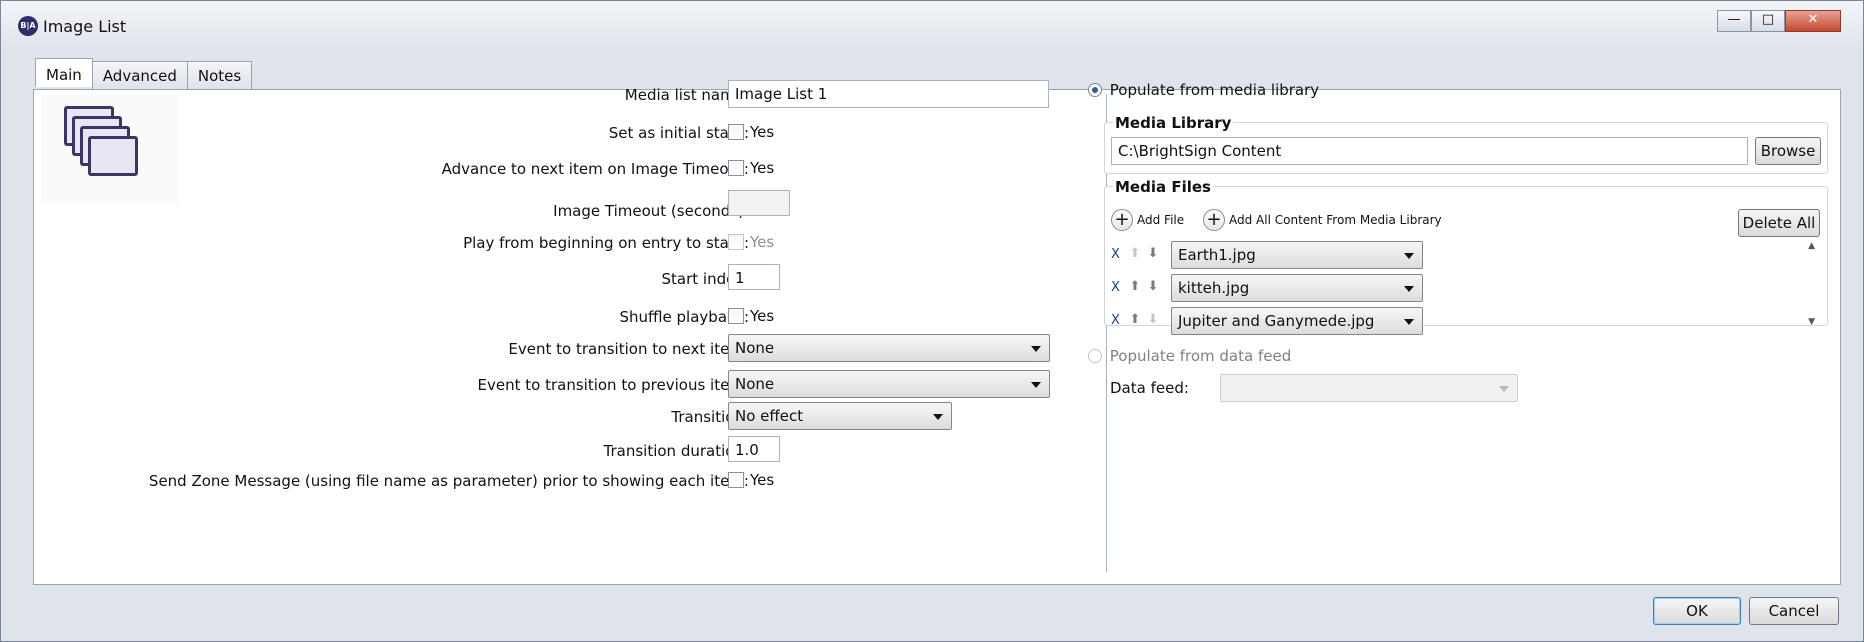 The image size is (1864, 642). Describe the element at coordinates (889, 348) in the screenshot. I see `event-next-select: None` at that location.